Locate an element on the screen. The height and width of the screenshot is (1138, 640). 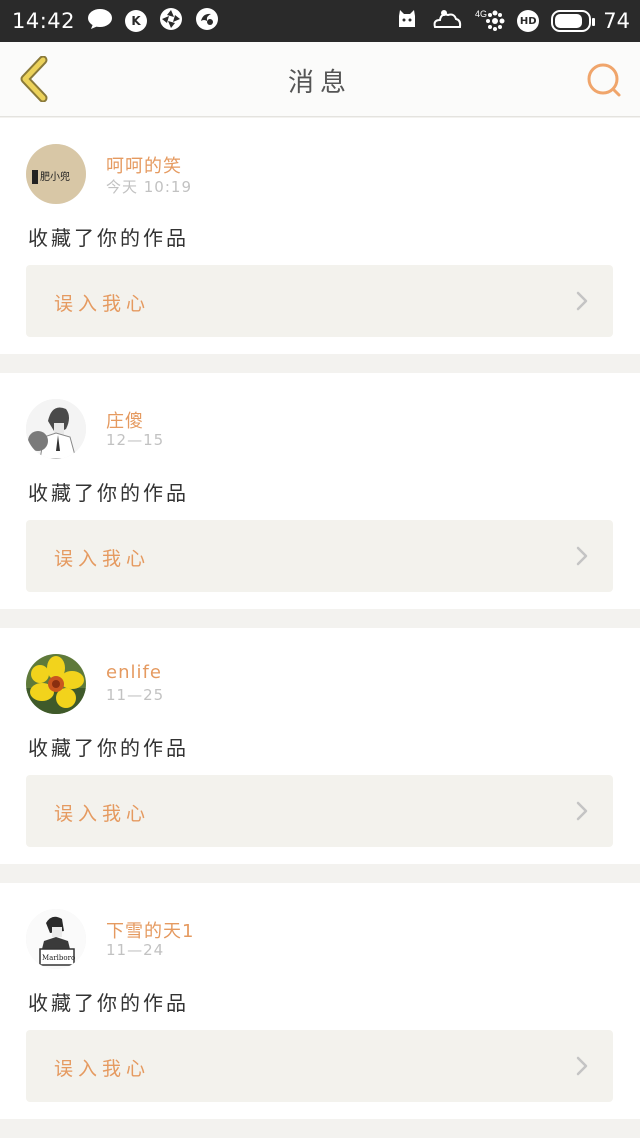
search-icon is located at coordinates (604, 80).